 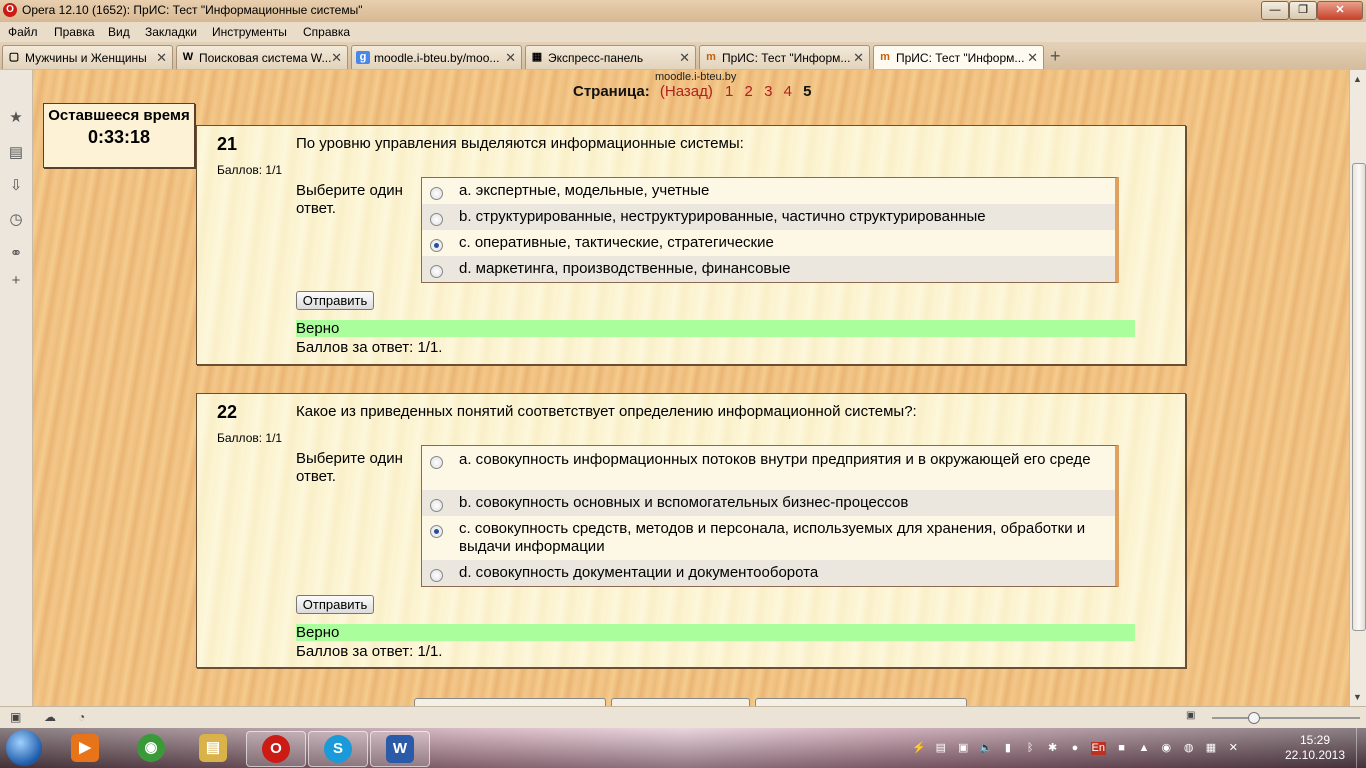 What do you see at coordinates (15, 717) in the screenshot?
I see `panel-toggle-icon: ▣` at bounding box center [15, 717].